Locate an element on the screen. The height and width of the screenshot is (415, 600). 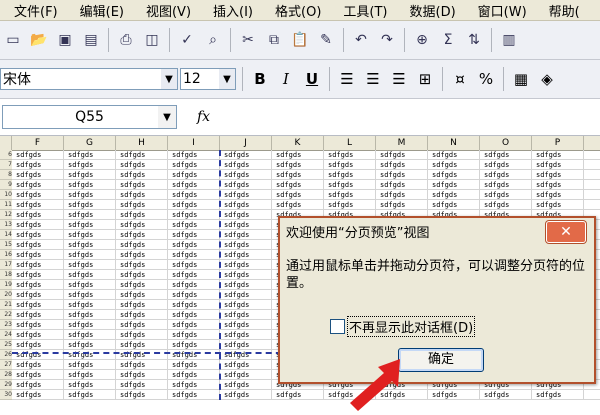
row-header: 30 is located at coordinates (6, 395).